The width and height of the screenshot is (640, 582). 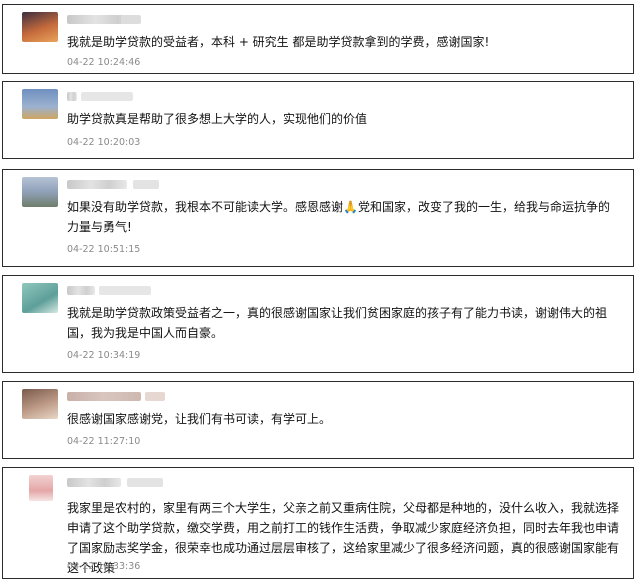 I want to click on comment-time: 04-22 10:34:19, so click(x=104, y=355).